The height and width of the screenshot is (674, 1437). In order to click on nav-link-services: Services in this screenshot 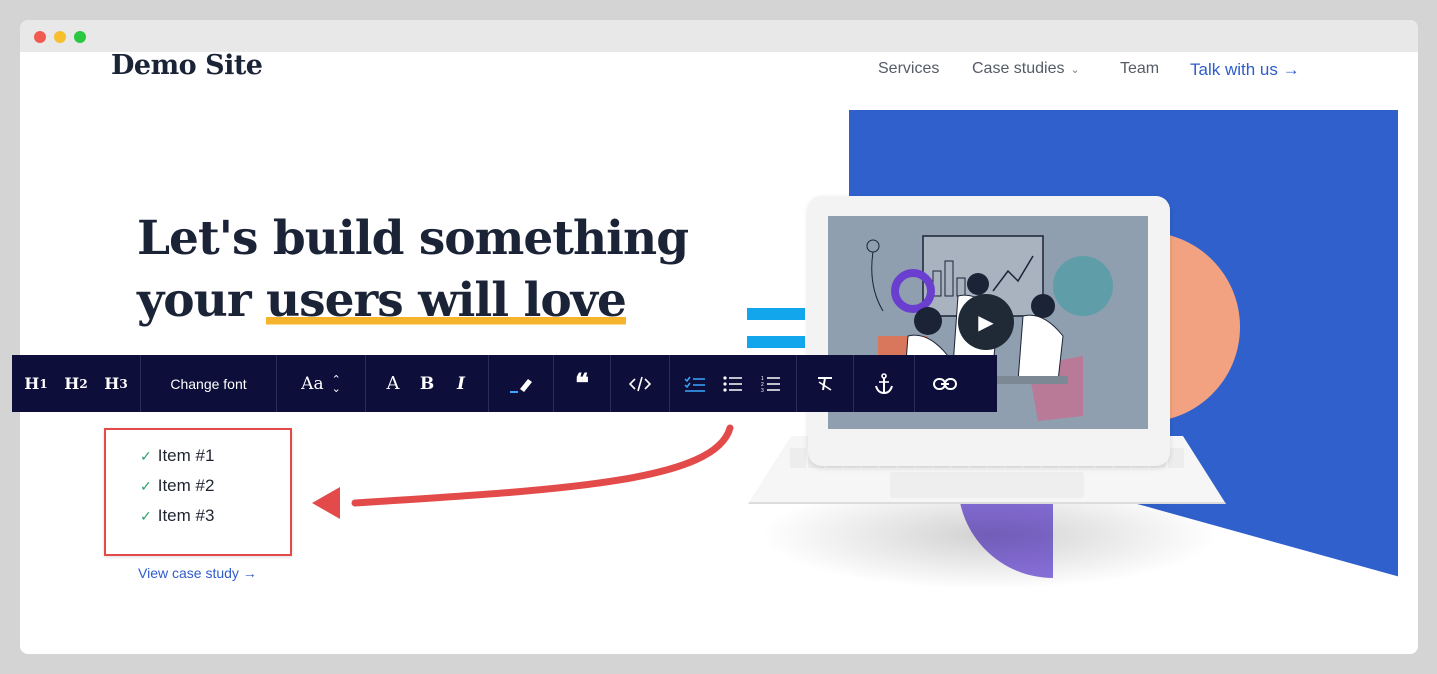, I will do `click(908, 69)`.